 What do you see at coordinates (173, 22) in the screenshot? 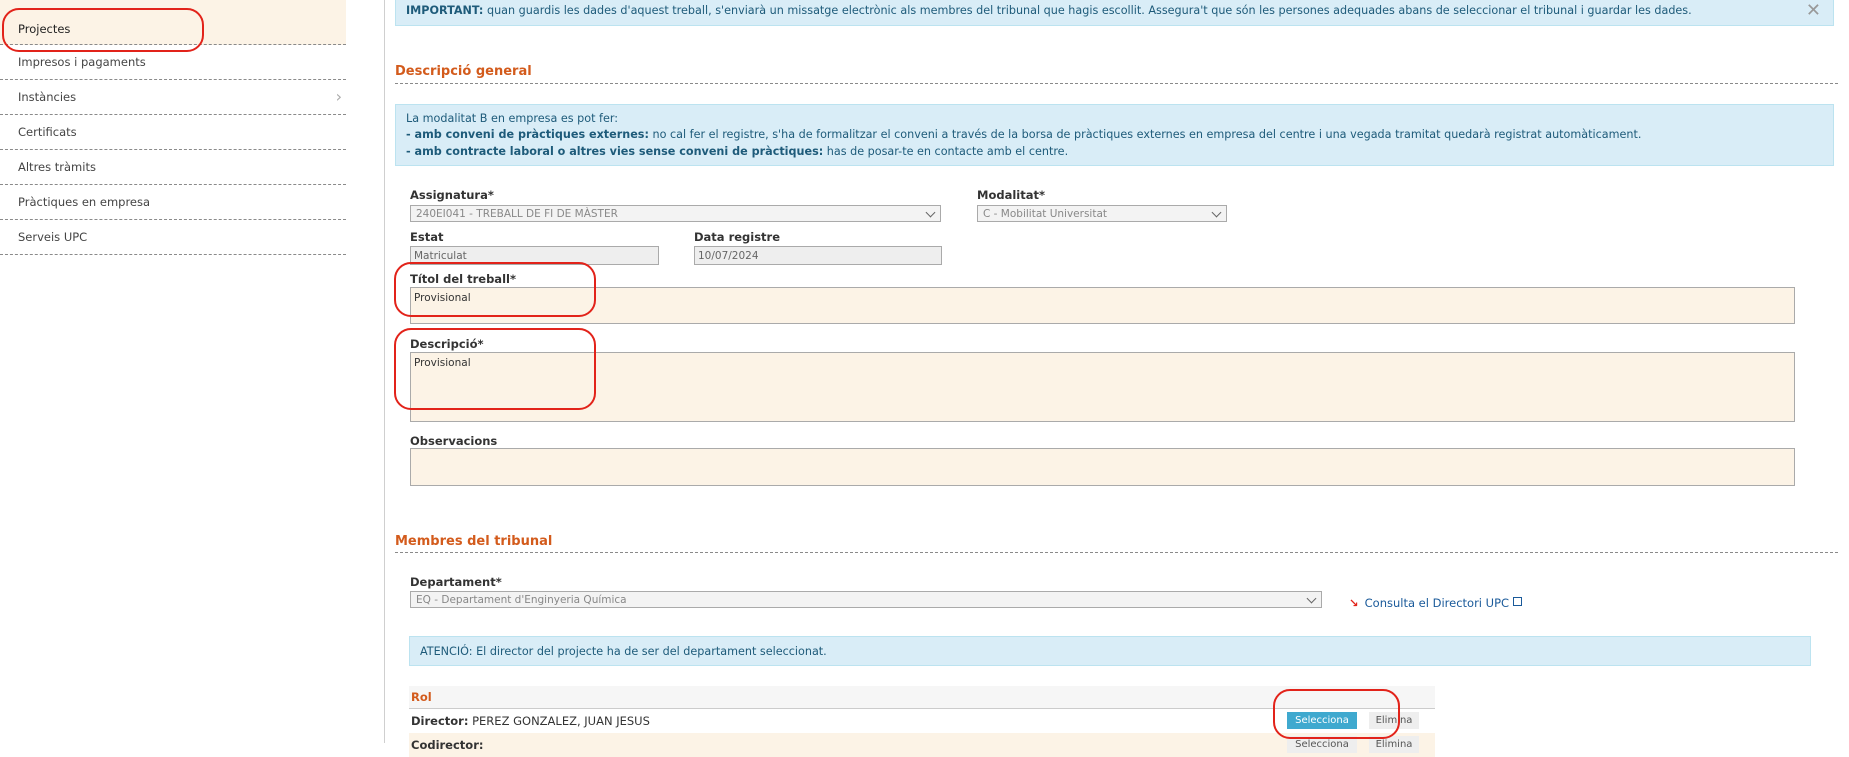
I see `sidebar-item-projectes: Projectes` at bounding box center [173, 22].